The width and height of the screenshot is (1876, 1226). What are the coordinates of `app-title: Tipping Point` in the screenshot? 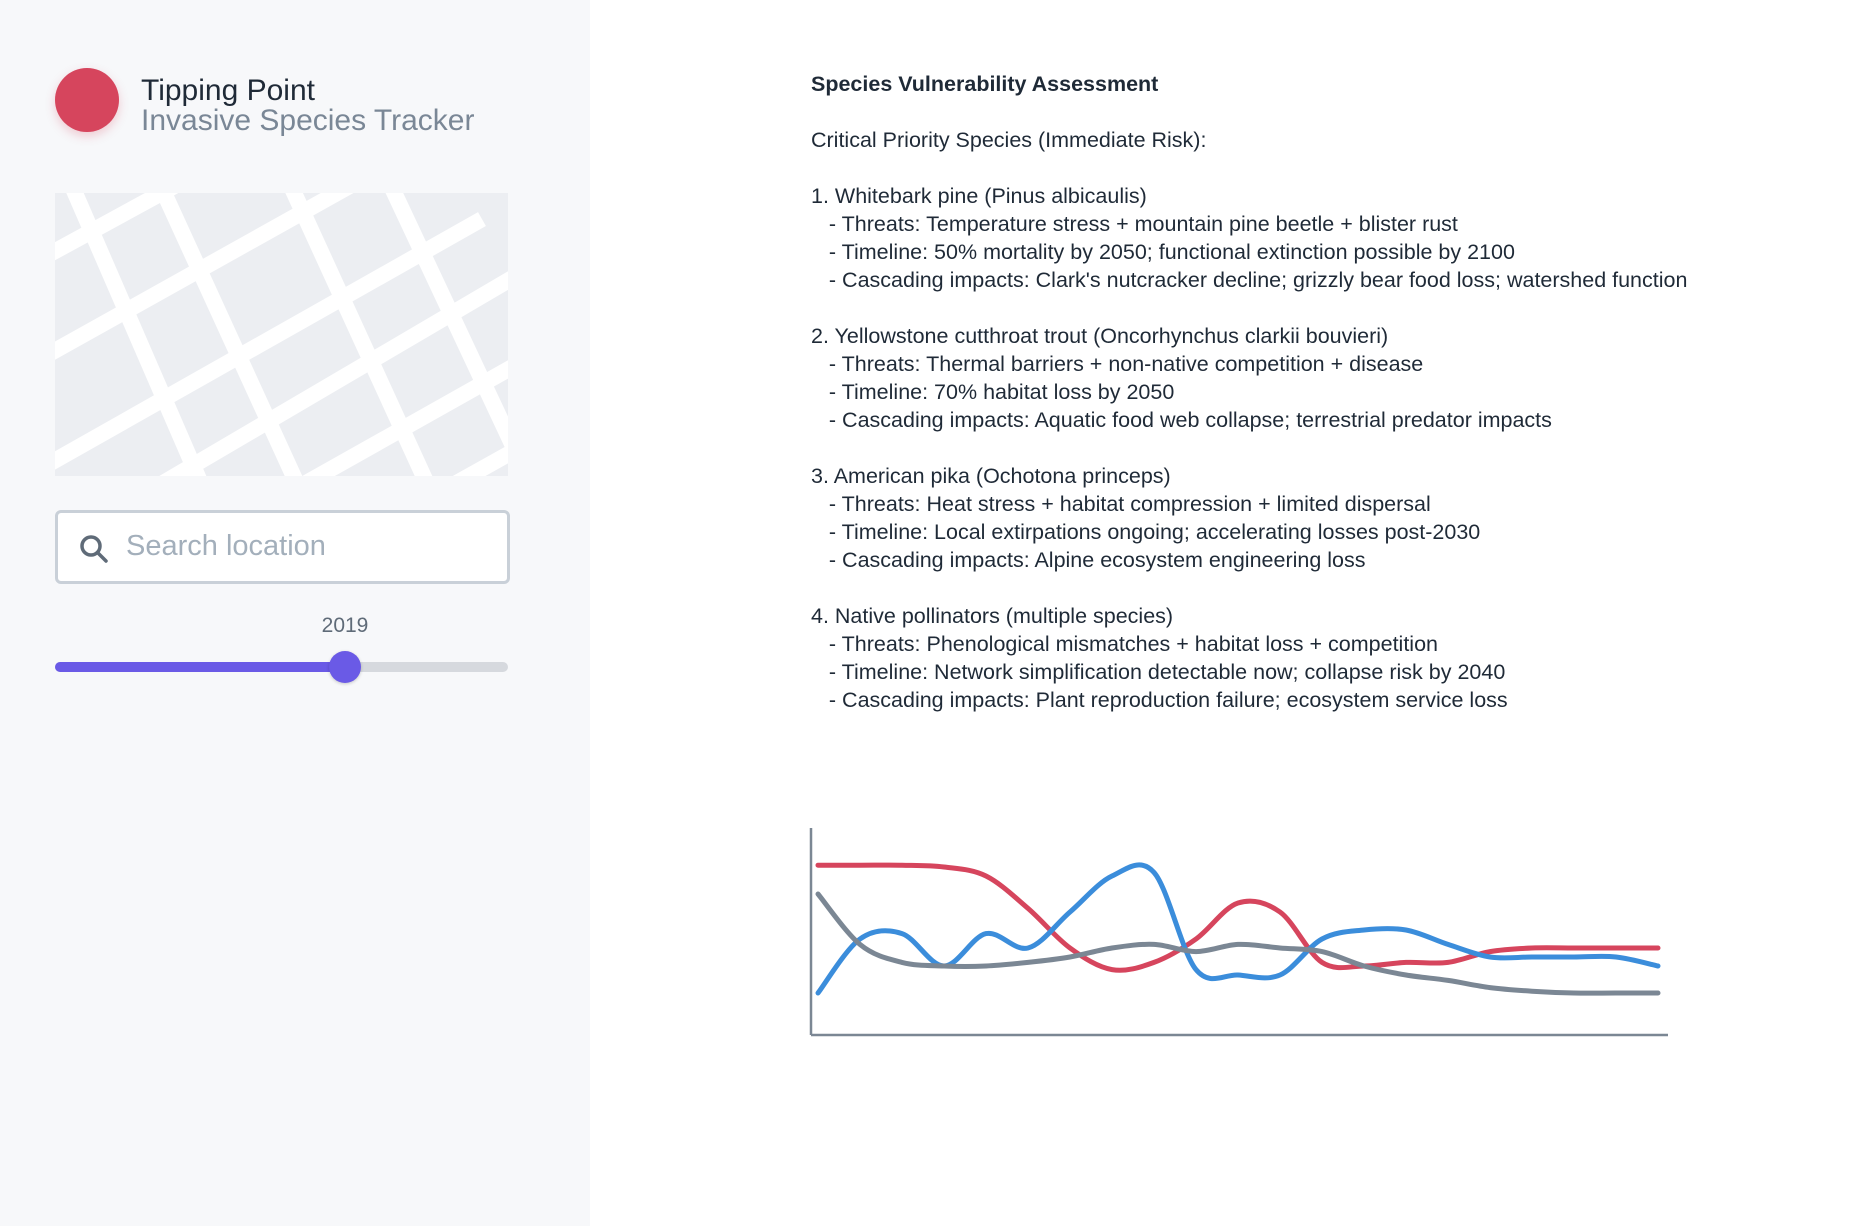 It's located at (228, 90).